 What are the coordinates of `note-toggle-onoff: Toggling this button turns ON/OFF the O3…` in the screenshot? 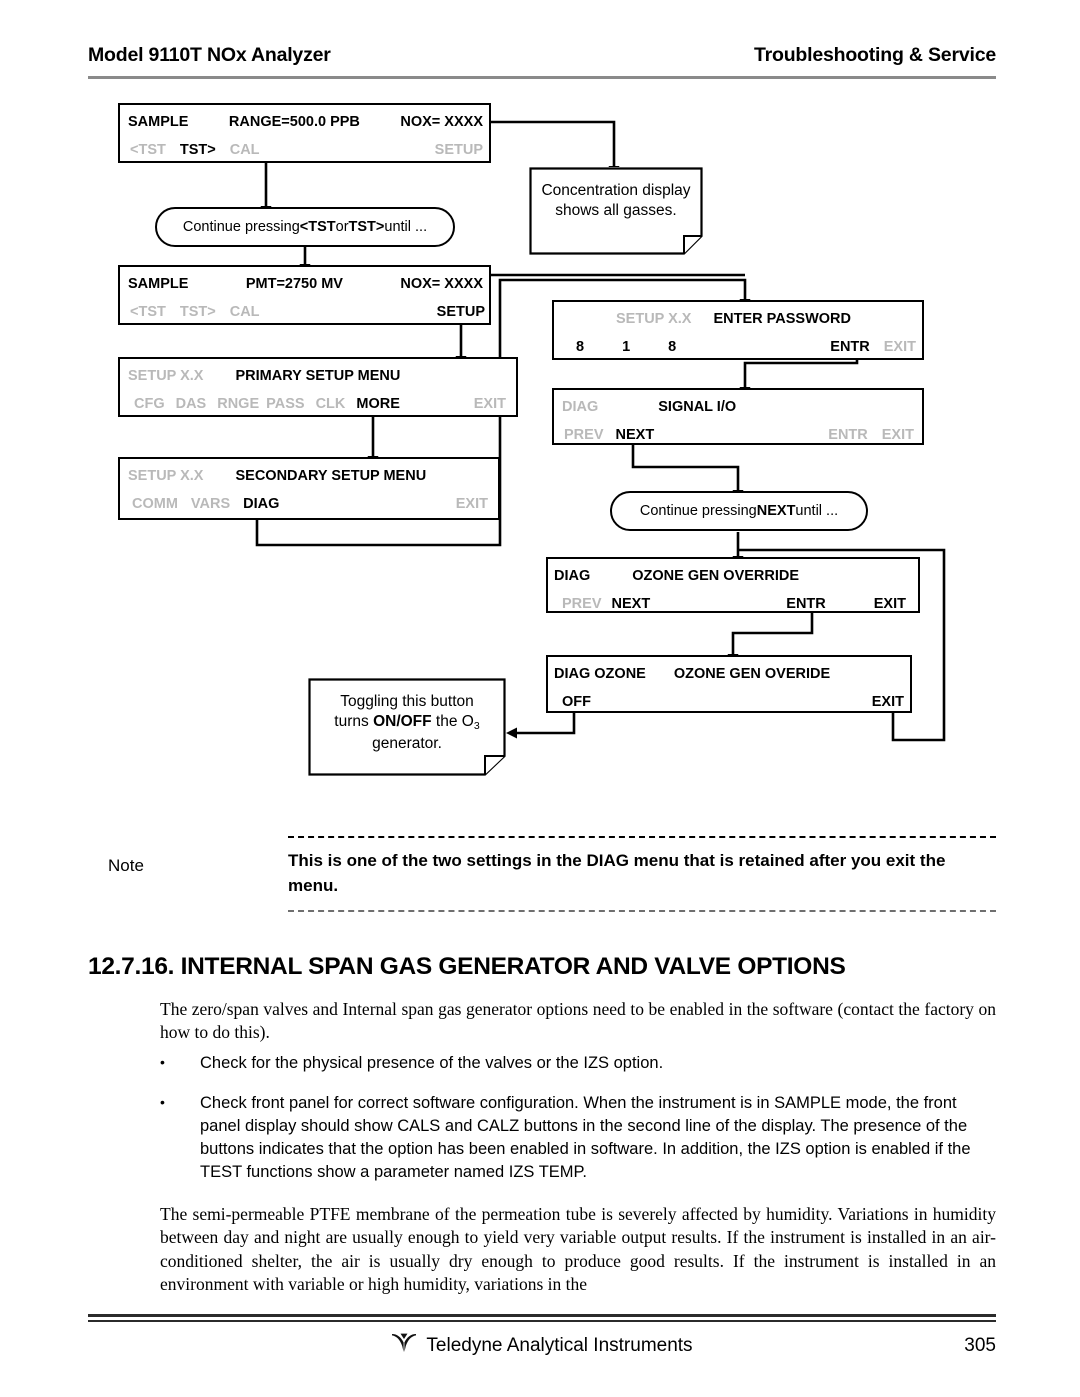 It's located at (407, 727).